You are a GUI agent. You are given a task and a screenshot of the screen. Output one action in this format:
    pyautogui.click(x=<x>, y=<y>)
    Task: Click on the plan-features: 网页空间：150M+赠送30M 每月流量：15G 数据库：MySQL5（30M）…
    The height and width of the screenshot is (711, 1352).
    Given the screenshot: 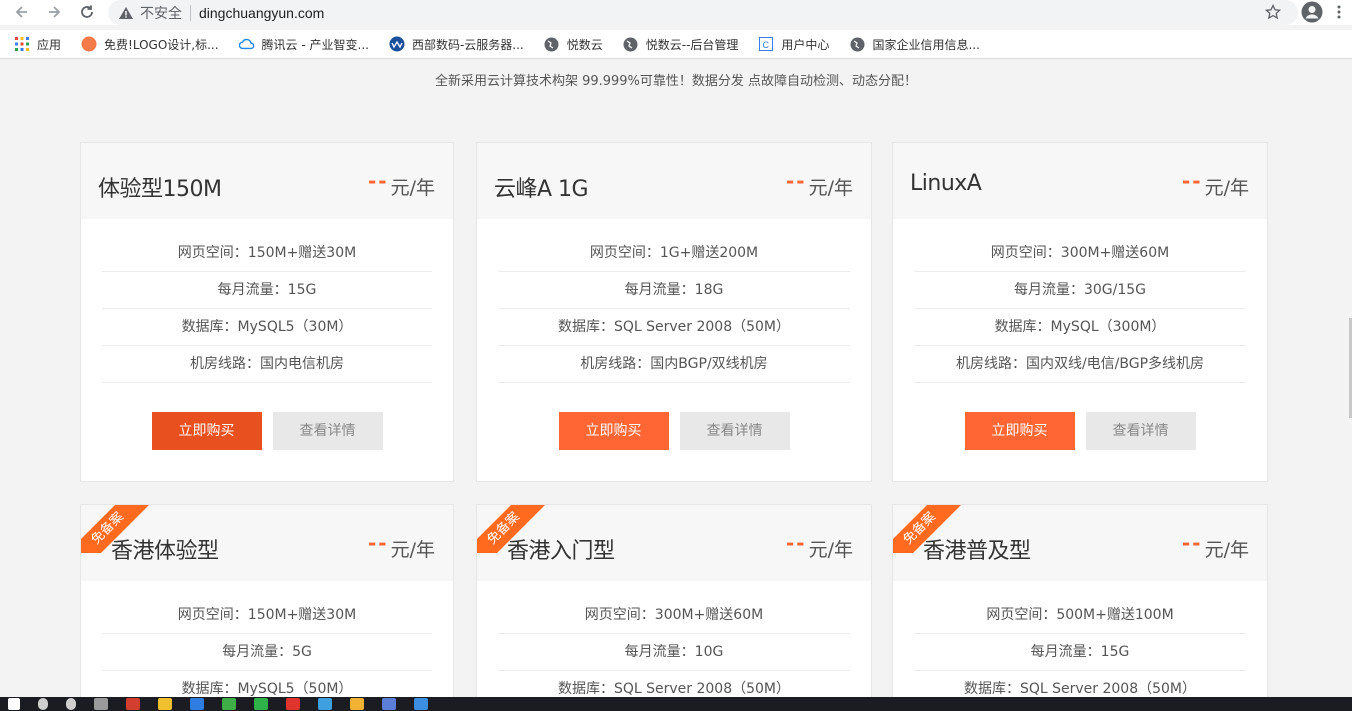 What is the action you would take?
    pyautogui.click(x=267, y=309)
    